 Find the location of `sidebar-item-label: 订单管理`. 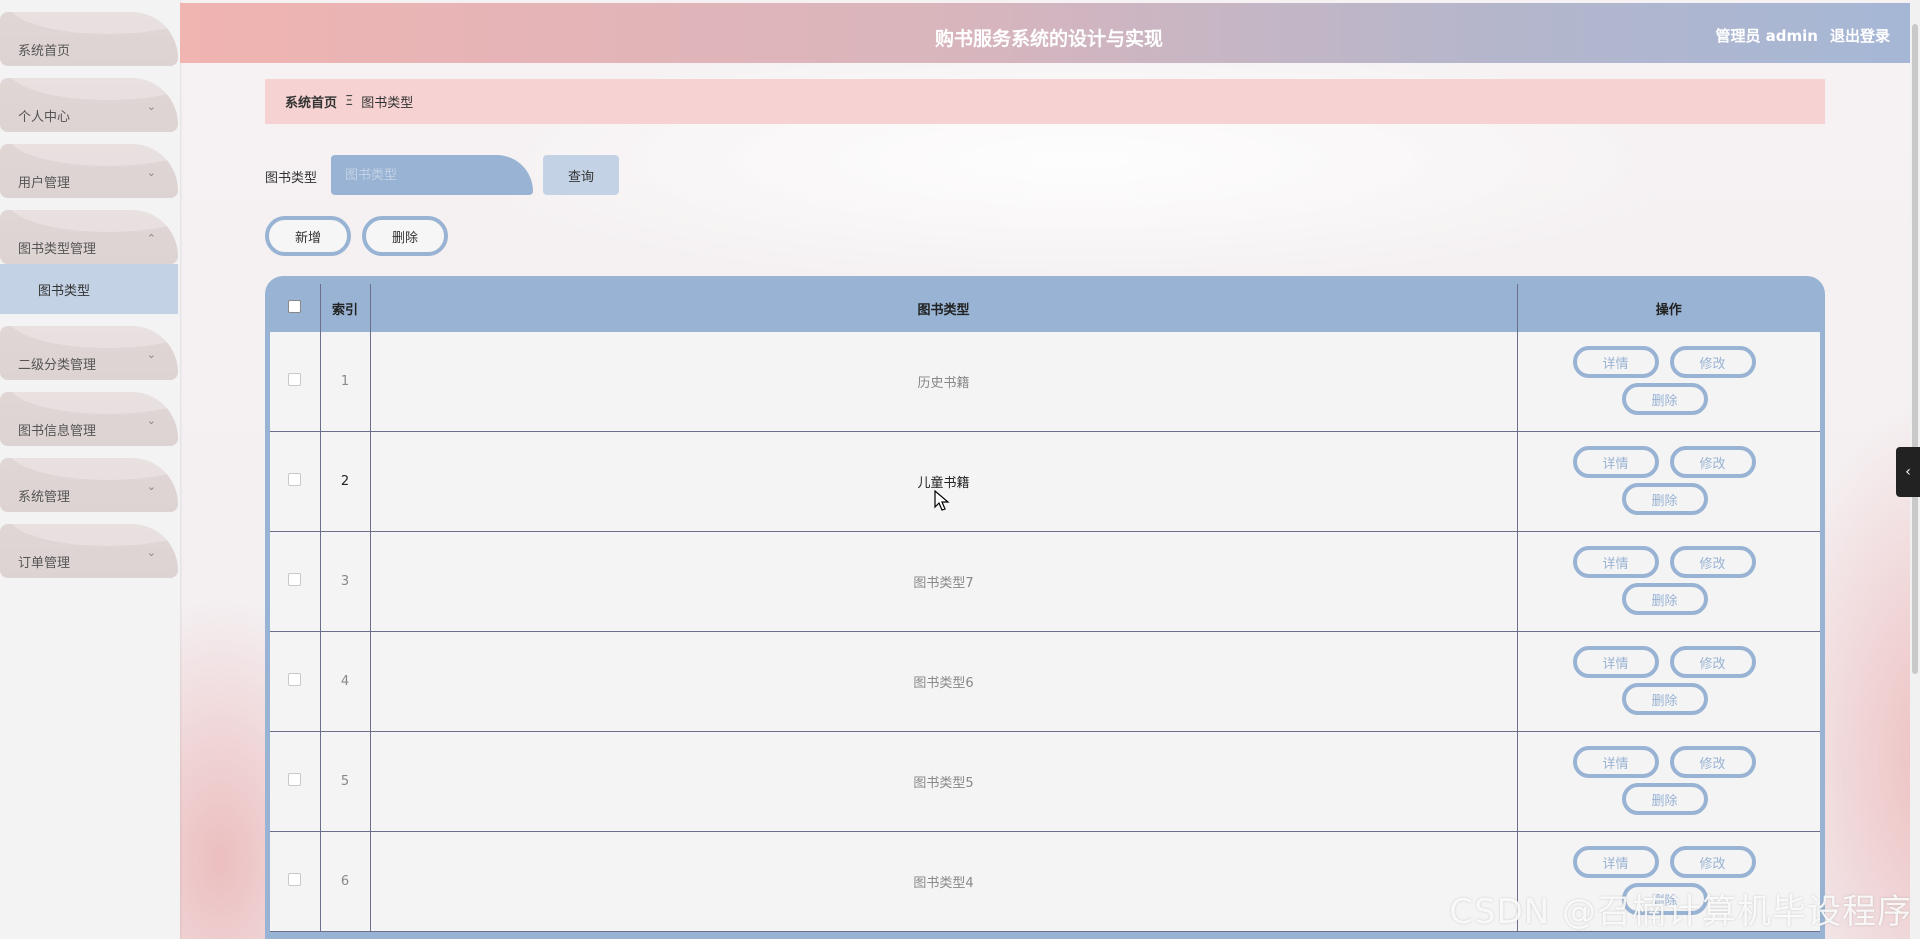

sidebar-item-label: 订单管理 is located at coordinates (44, 563).